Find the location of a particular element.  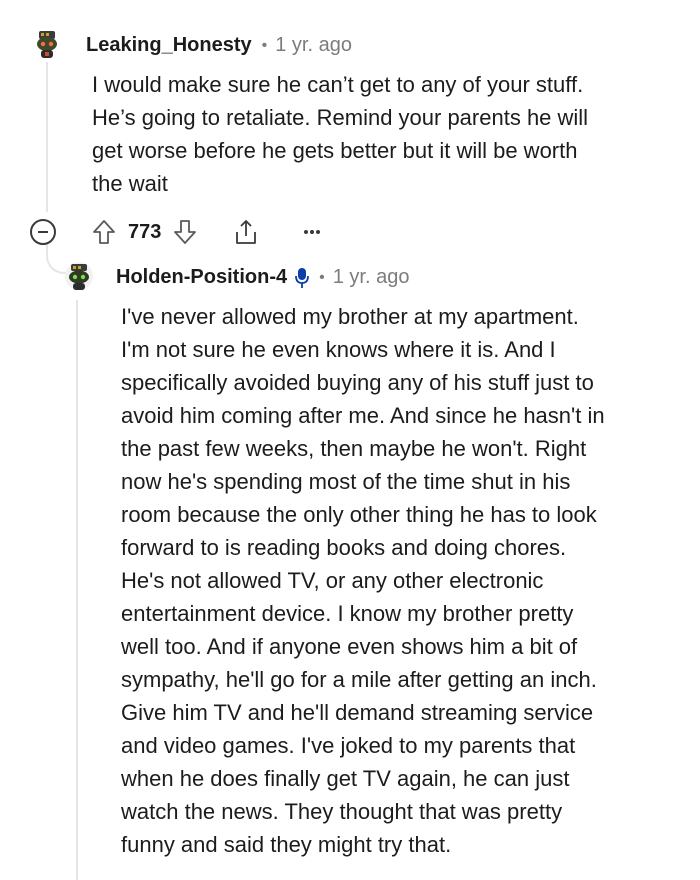

upvote-arrow-icon is located at coordinates (104, 232).